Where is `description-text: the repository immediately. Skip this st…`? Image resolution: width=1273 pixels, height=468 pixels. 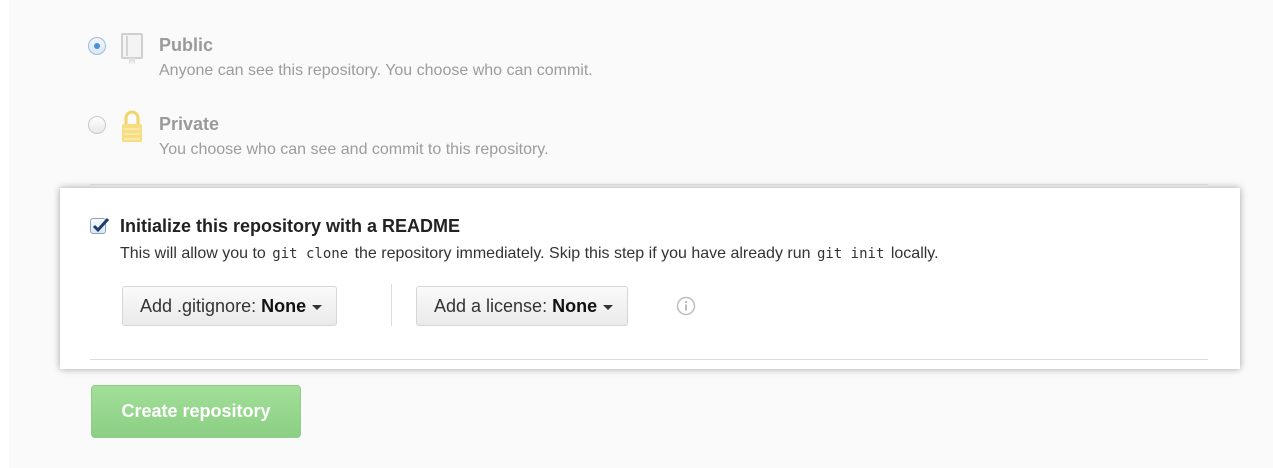
description-text: the repository immediately. Skip this st… is located at coordinates (582, 253).